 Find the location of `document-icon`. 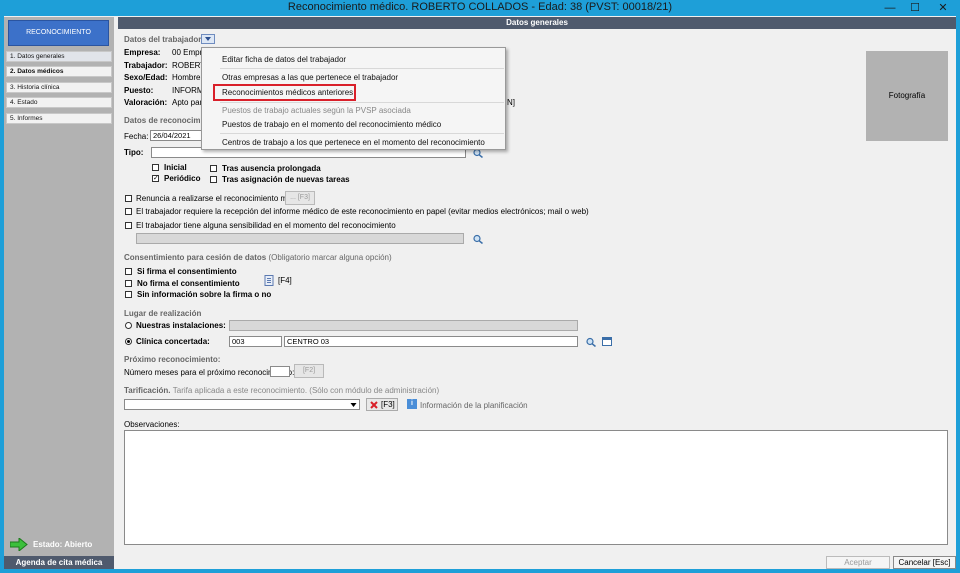

document-icon is located at coordinates (269, 280).